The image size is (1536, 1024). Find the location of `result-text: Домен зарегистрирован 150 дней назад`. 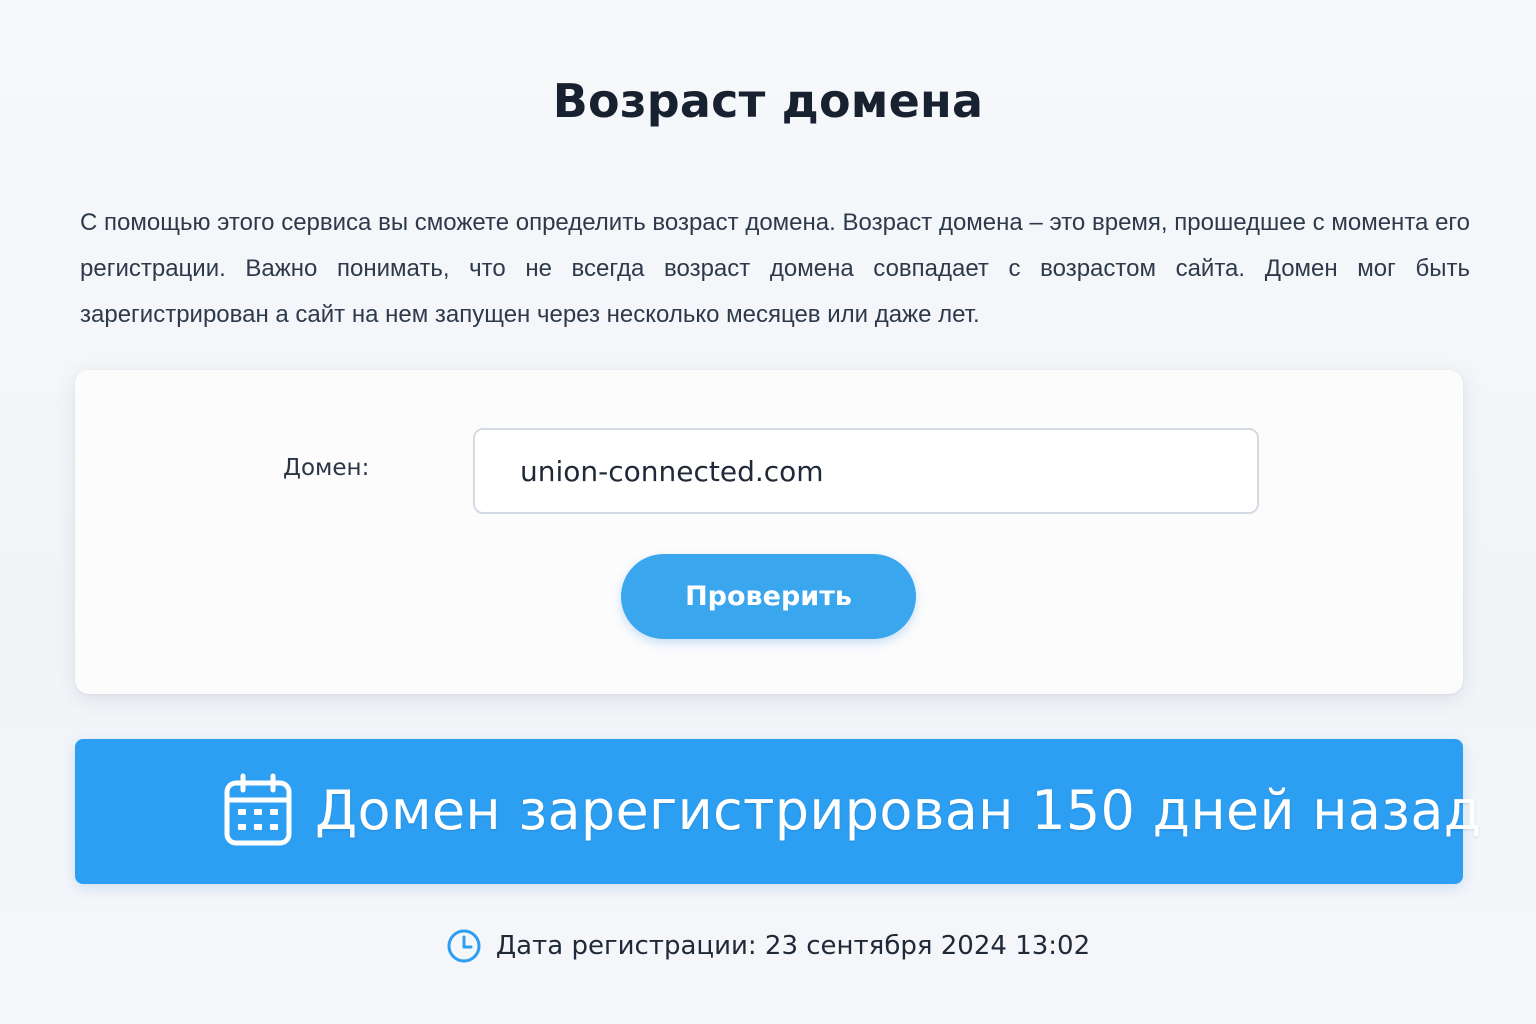

result-text: Домен зарегистрирован 150 дней назад is located at coordinates (898, 810).